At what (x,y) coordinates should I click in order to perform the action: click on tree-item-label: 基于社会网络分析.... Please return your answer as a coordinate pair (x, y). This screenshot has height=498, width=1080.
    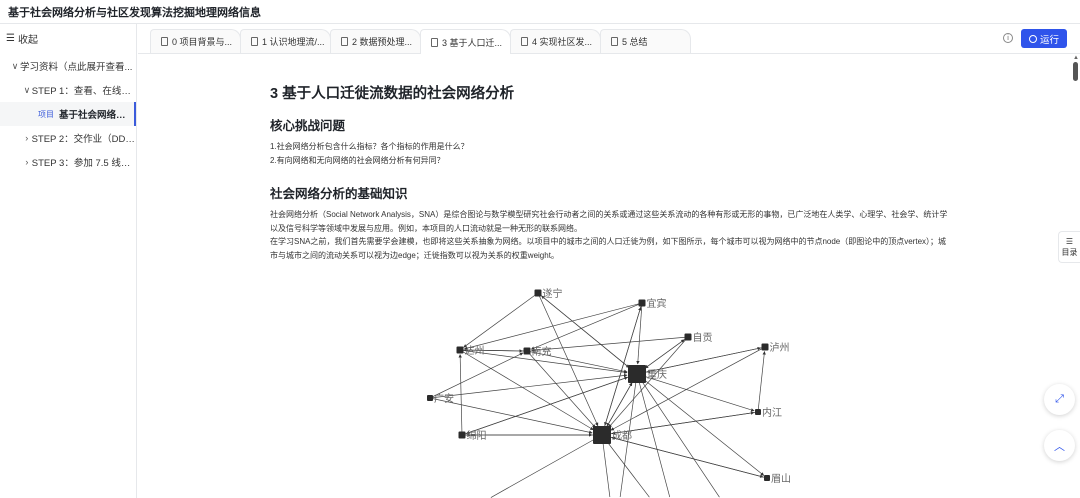
    Looking at the image, I should click on (96, 115).